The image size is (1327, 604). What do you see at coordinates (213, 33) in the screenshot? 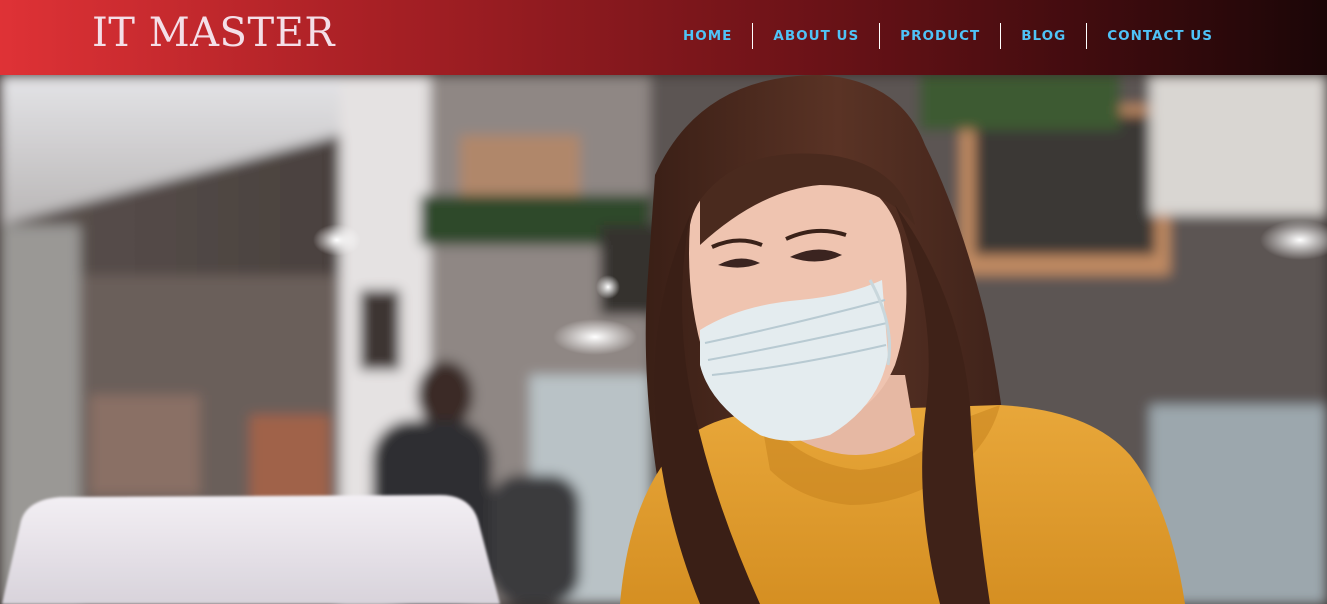
I see `site-logo: IT MASTER` at bounding box center [213, 33].